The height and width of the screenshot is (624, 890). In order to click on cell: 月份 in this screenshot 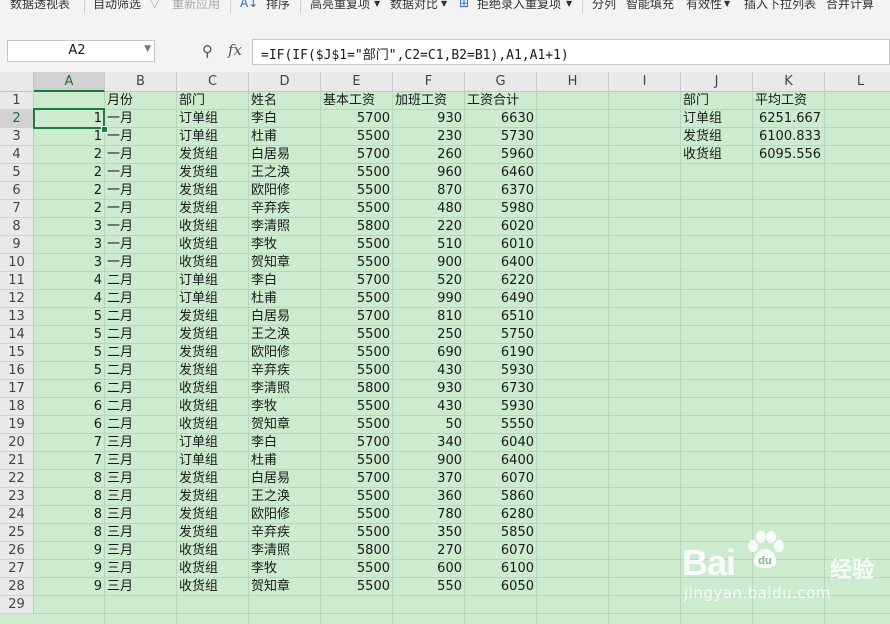, I will do `click(141, 101)`.